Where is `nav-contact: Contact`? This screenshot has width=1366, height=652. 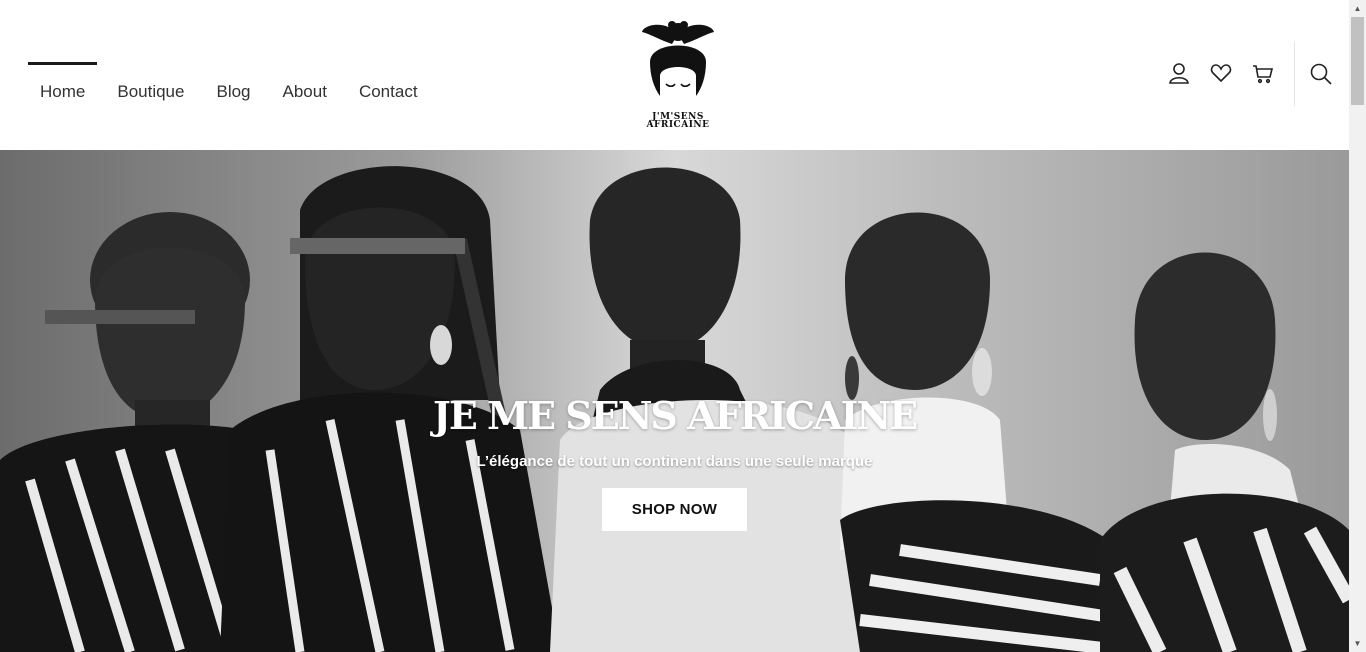 nav-contact: Contact is located at coordinates (388, 82).